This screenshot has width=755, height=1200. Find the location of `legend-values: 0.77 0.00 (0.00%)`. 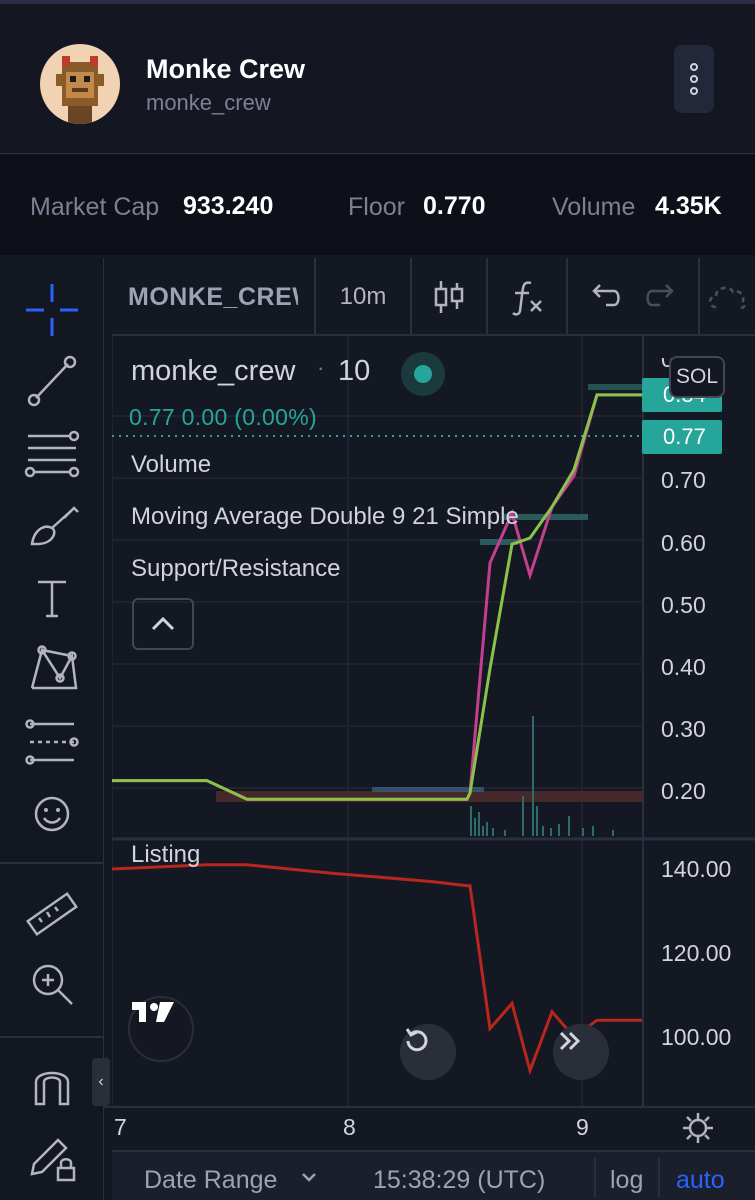

legend-values: 0.77 0.00 (0.00%) is located at coordinates (223, 417).